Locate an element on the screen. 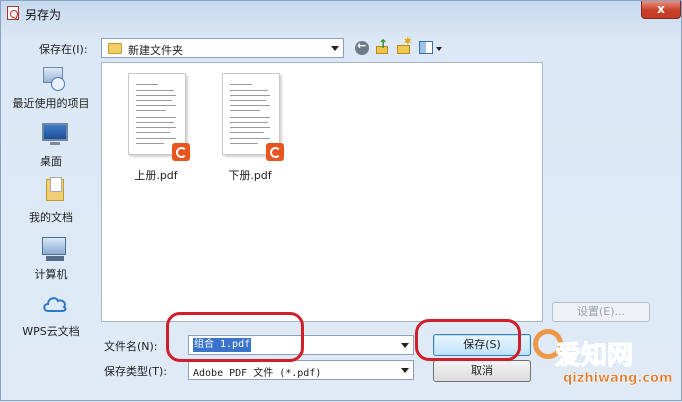  watermark-text: 爱知网 is located at coordinates (594, 356).